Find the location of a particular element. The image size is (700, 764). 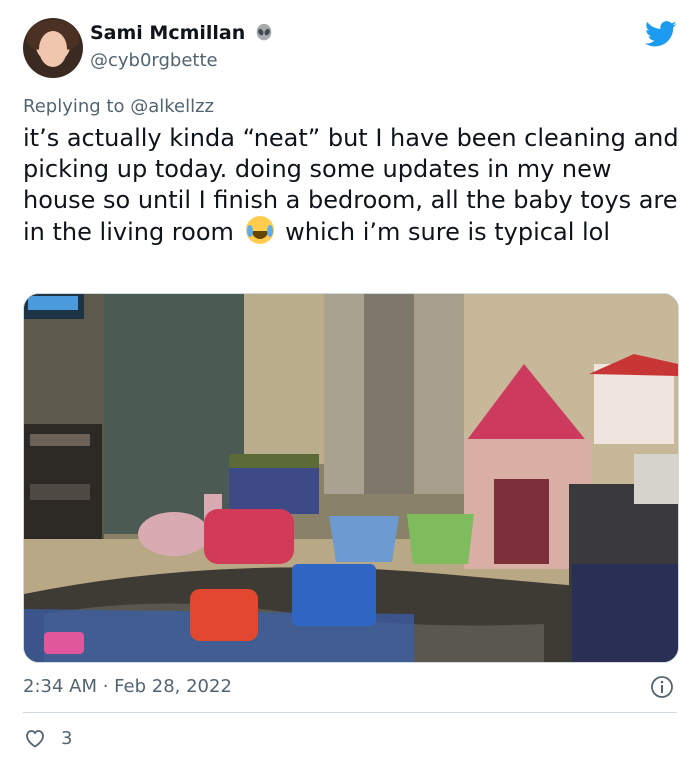

author-name-row: Sami Mcmillan is located at coordinates (182, 33).